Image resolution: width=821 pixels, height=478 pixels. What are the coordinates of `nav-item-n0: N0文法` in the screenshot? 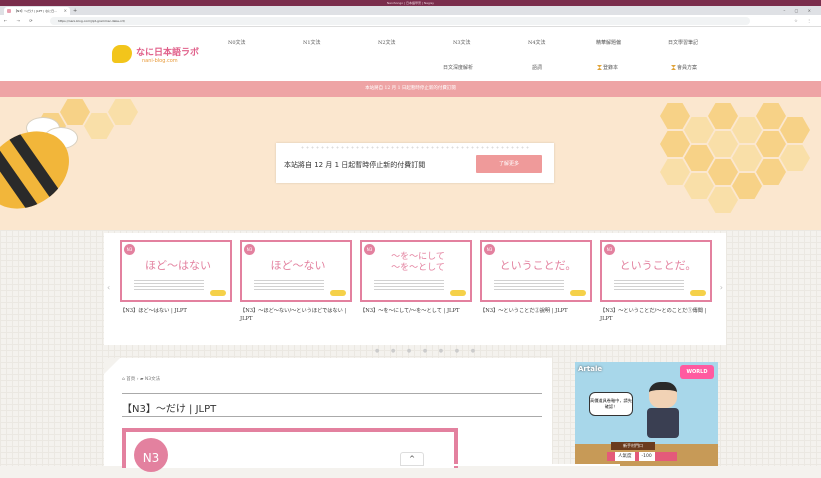 It's located at (237, 44).